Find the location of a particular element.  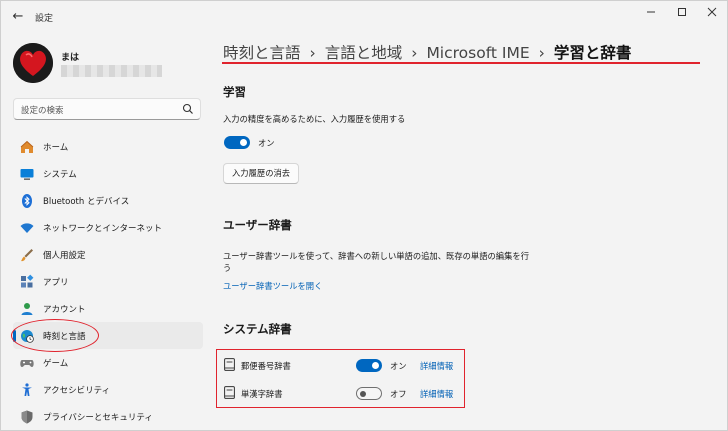

sidebar-item-privacy: プライバシーとセキュリティ is located at coordinates (108, 416).